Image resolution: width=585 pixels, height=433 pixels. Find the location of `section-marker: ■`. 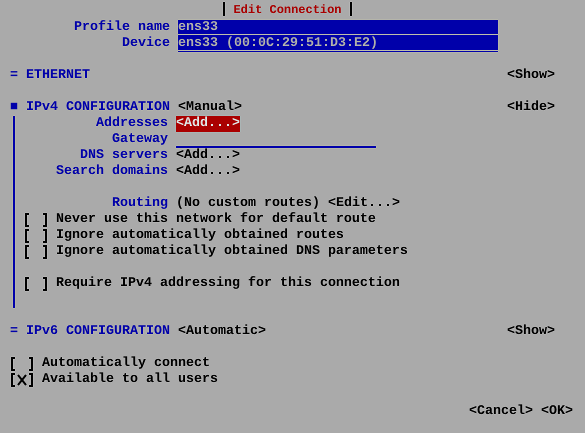

section-marker: ■ is located at coordinates (14, 108).